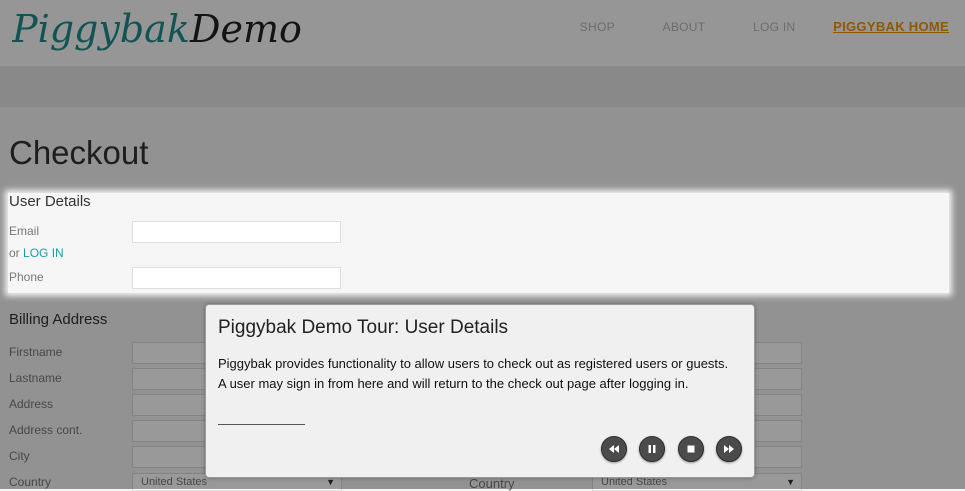 The width and height of the screenshot is (965, 491). I want to click on rewind-button, so click(613, 449).